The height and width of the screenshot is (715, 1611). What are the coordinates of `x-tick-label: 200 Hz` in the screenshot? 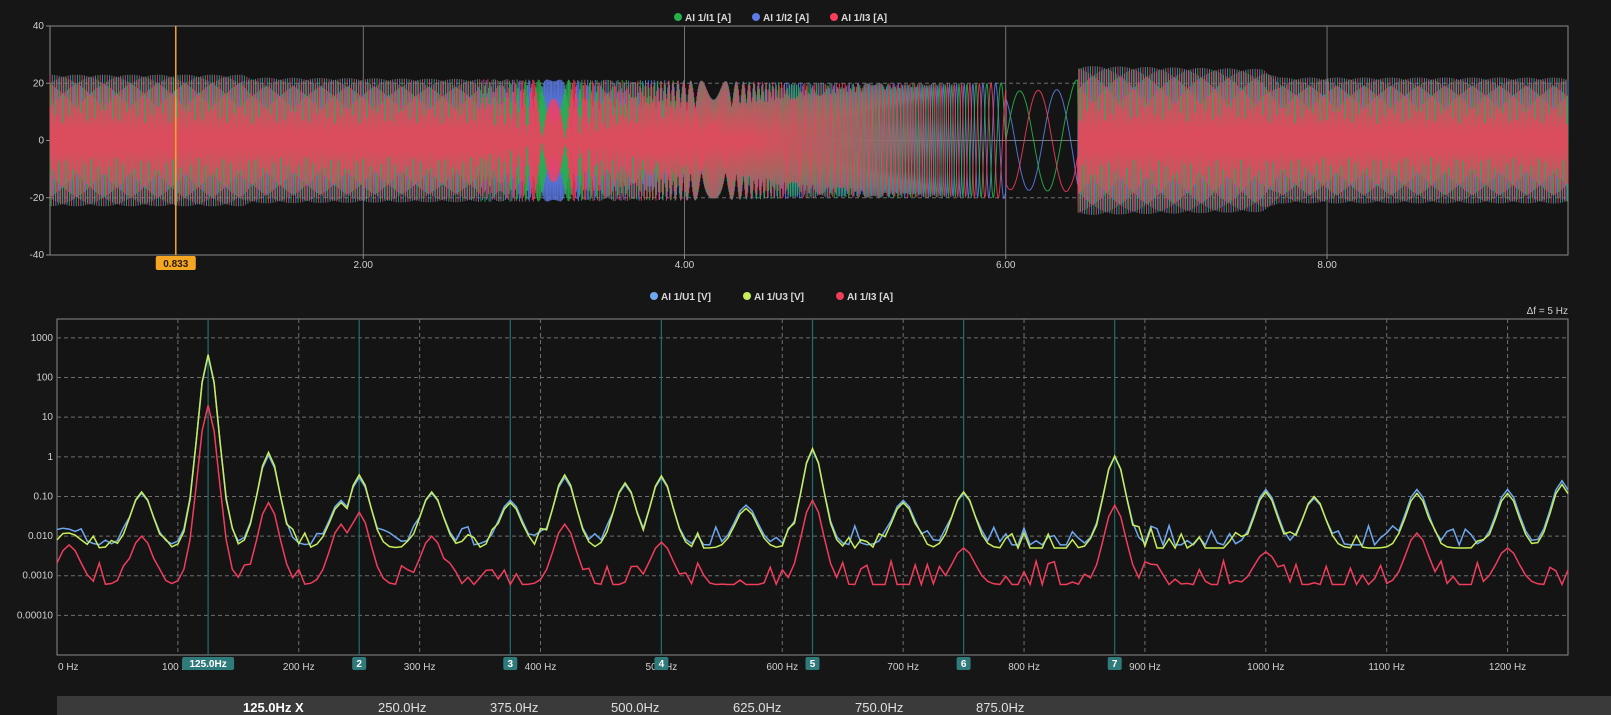 It's located at (299, 667).